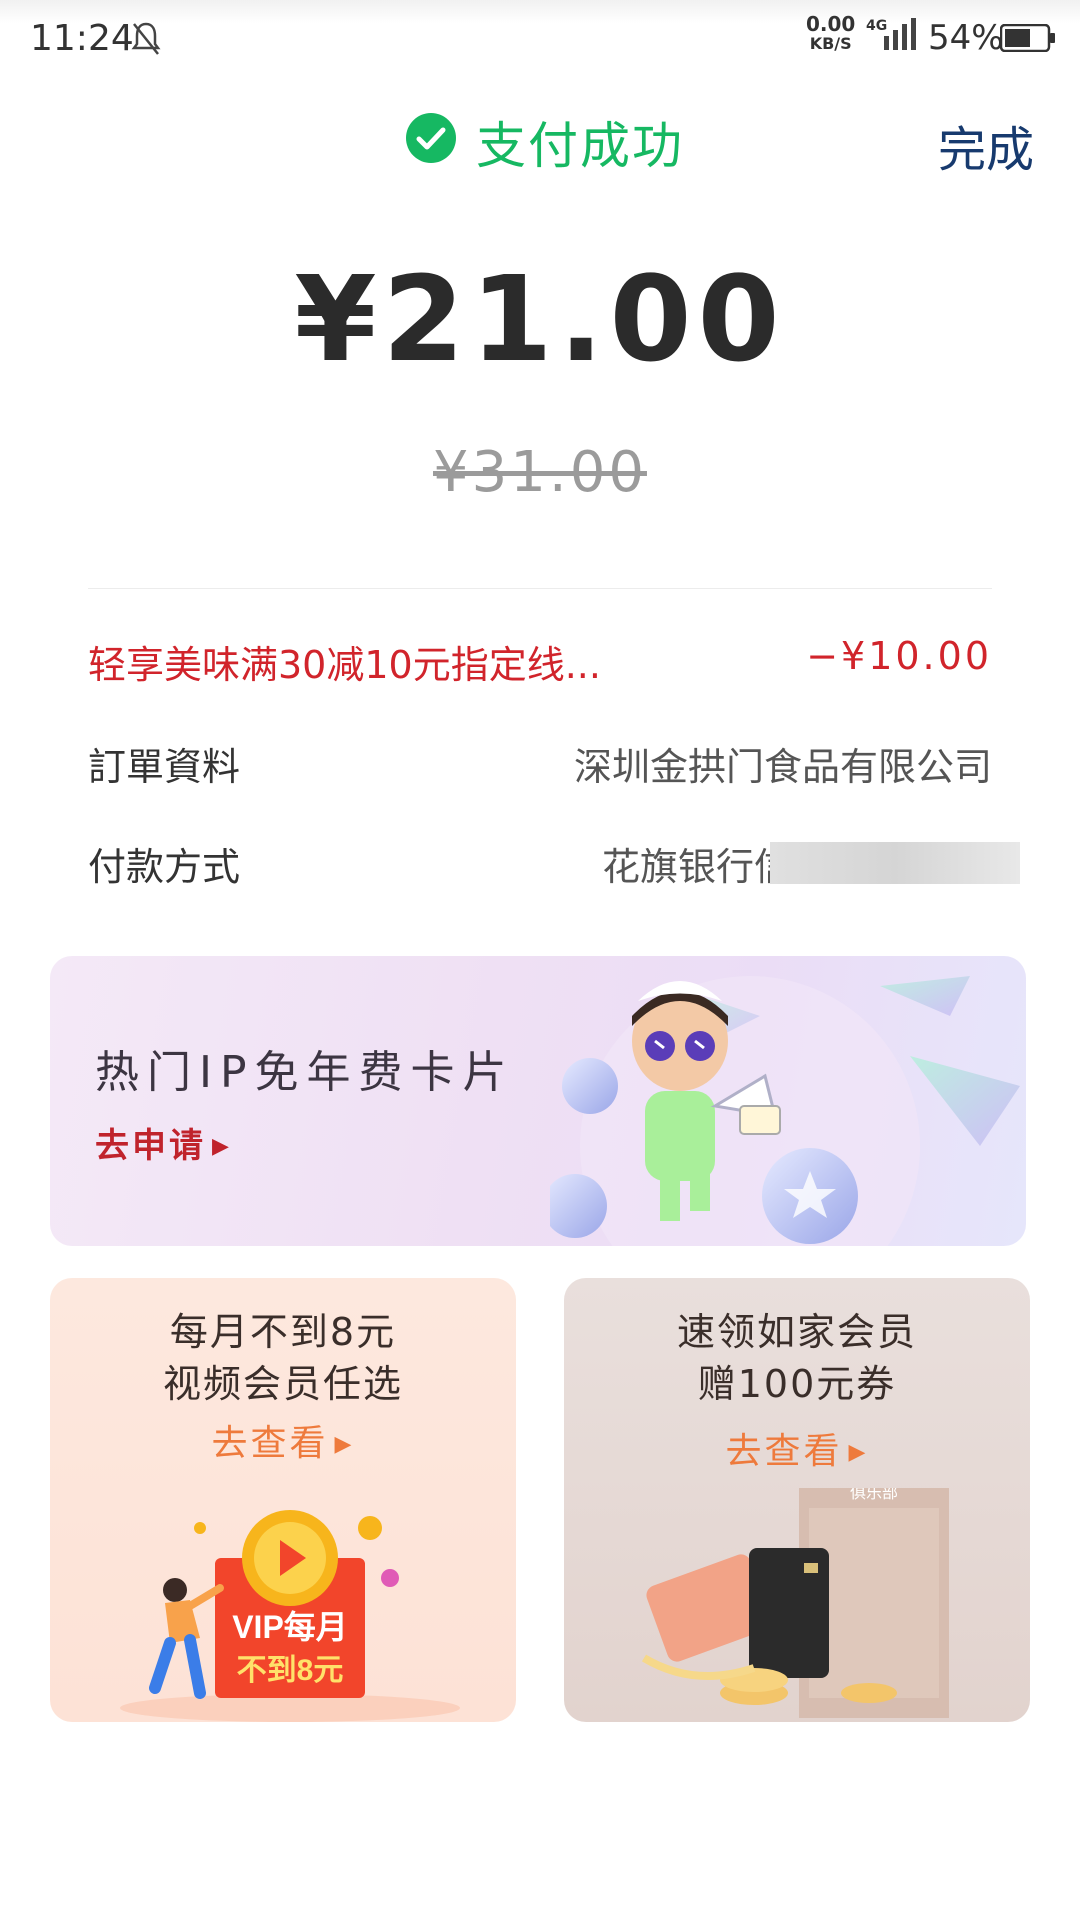  I want to click on network-speed: 0.00 KB/S, so click(830, 34).